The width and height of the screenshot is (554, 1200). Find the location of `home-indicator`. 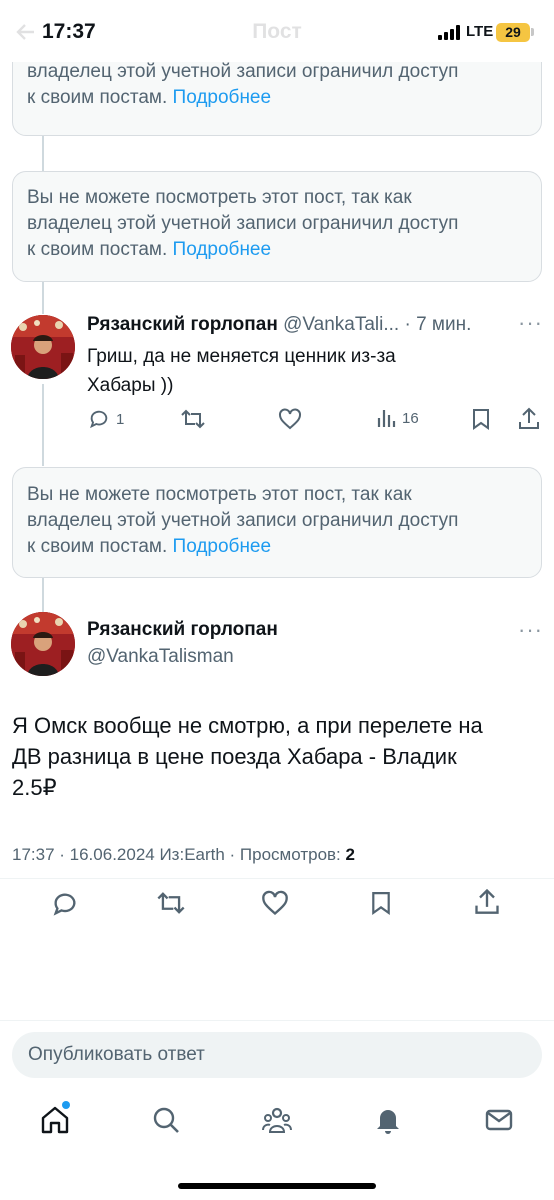

home-indicator is located at coordinates (277, 1186).